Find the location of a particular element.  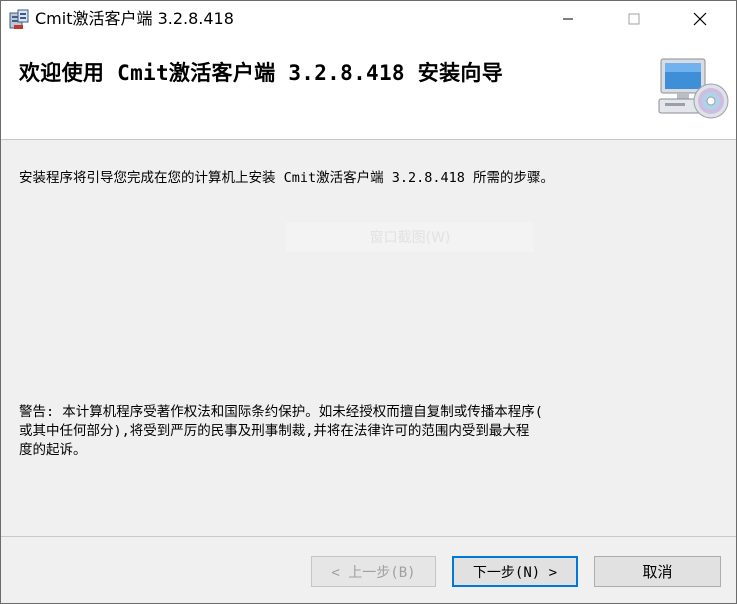

minimize-button is located at coordinates (568, 19).